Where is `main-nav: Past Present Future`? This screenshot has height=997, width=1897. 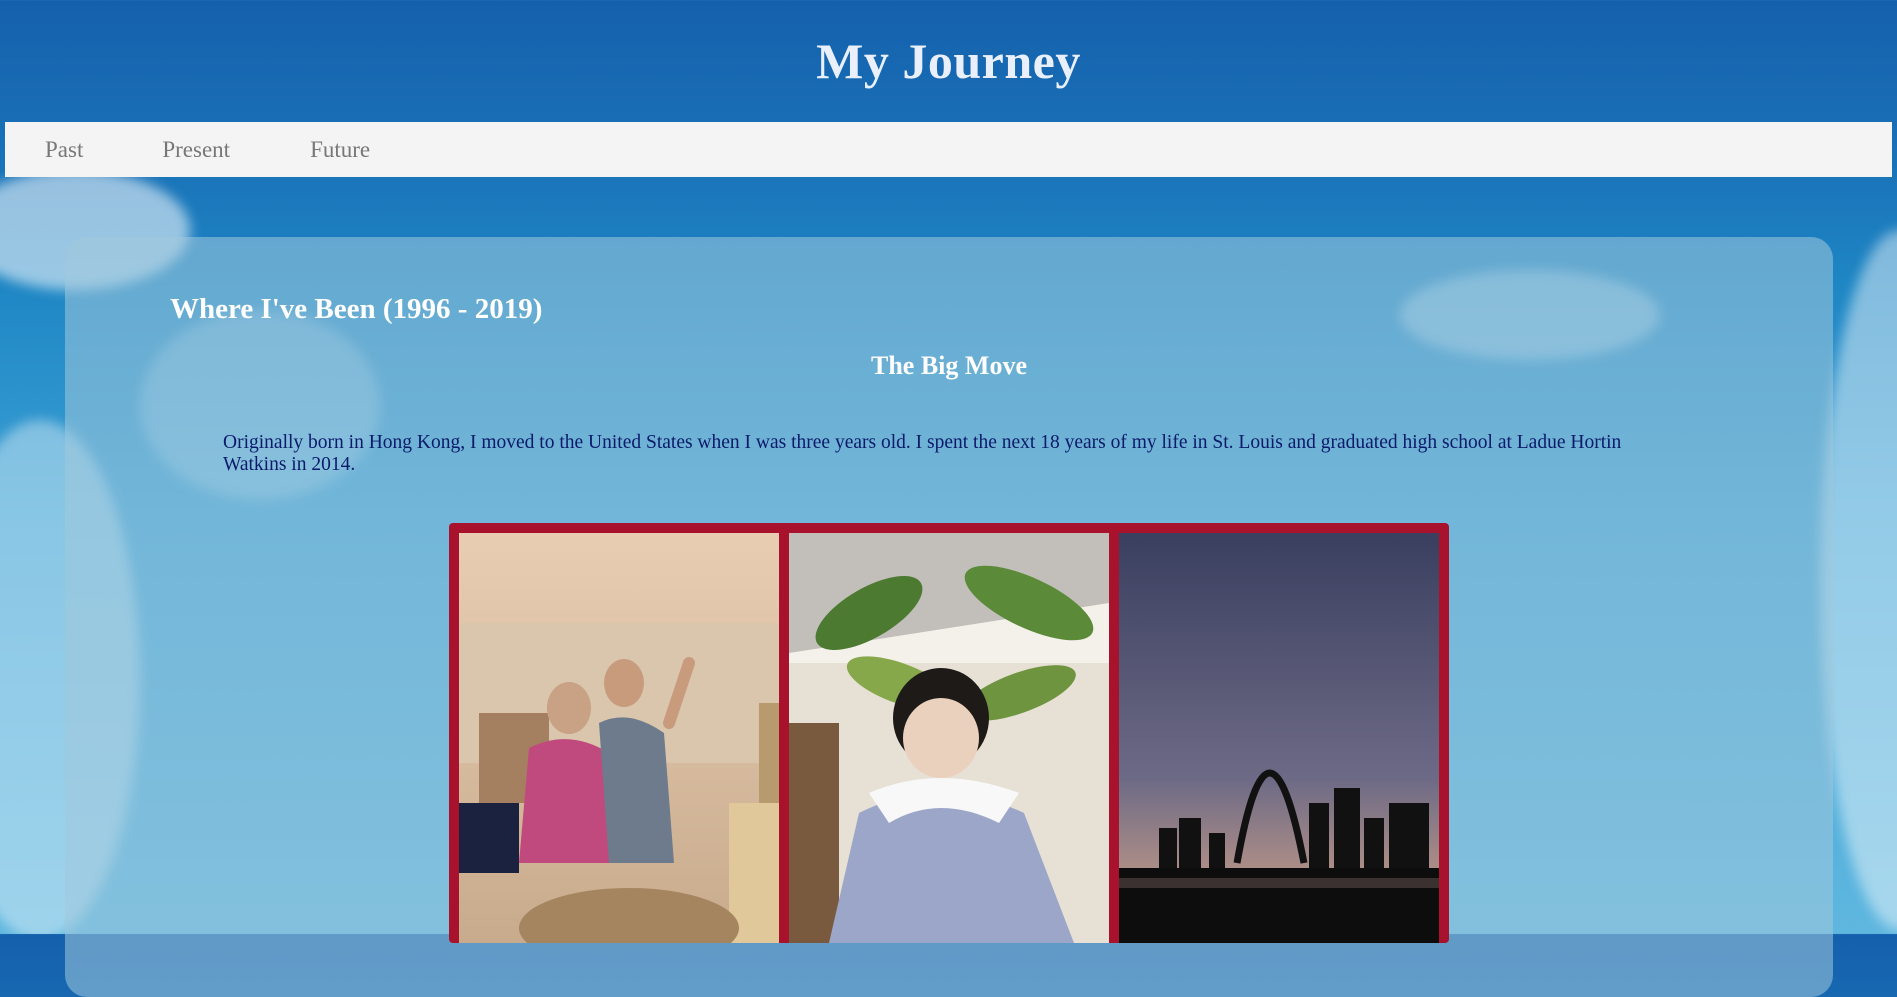 main-nav: Past Present Future is located at coordinates (948, 149).